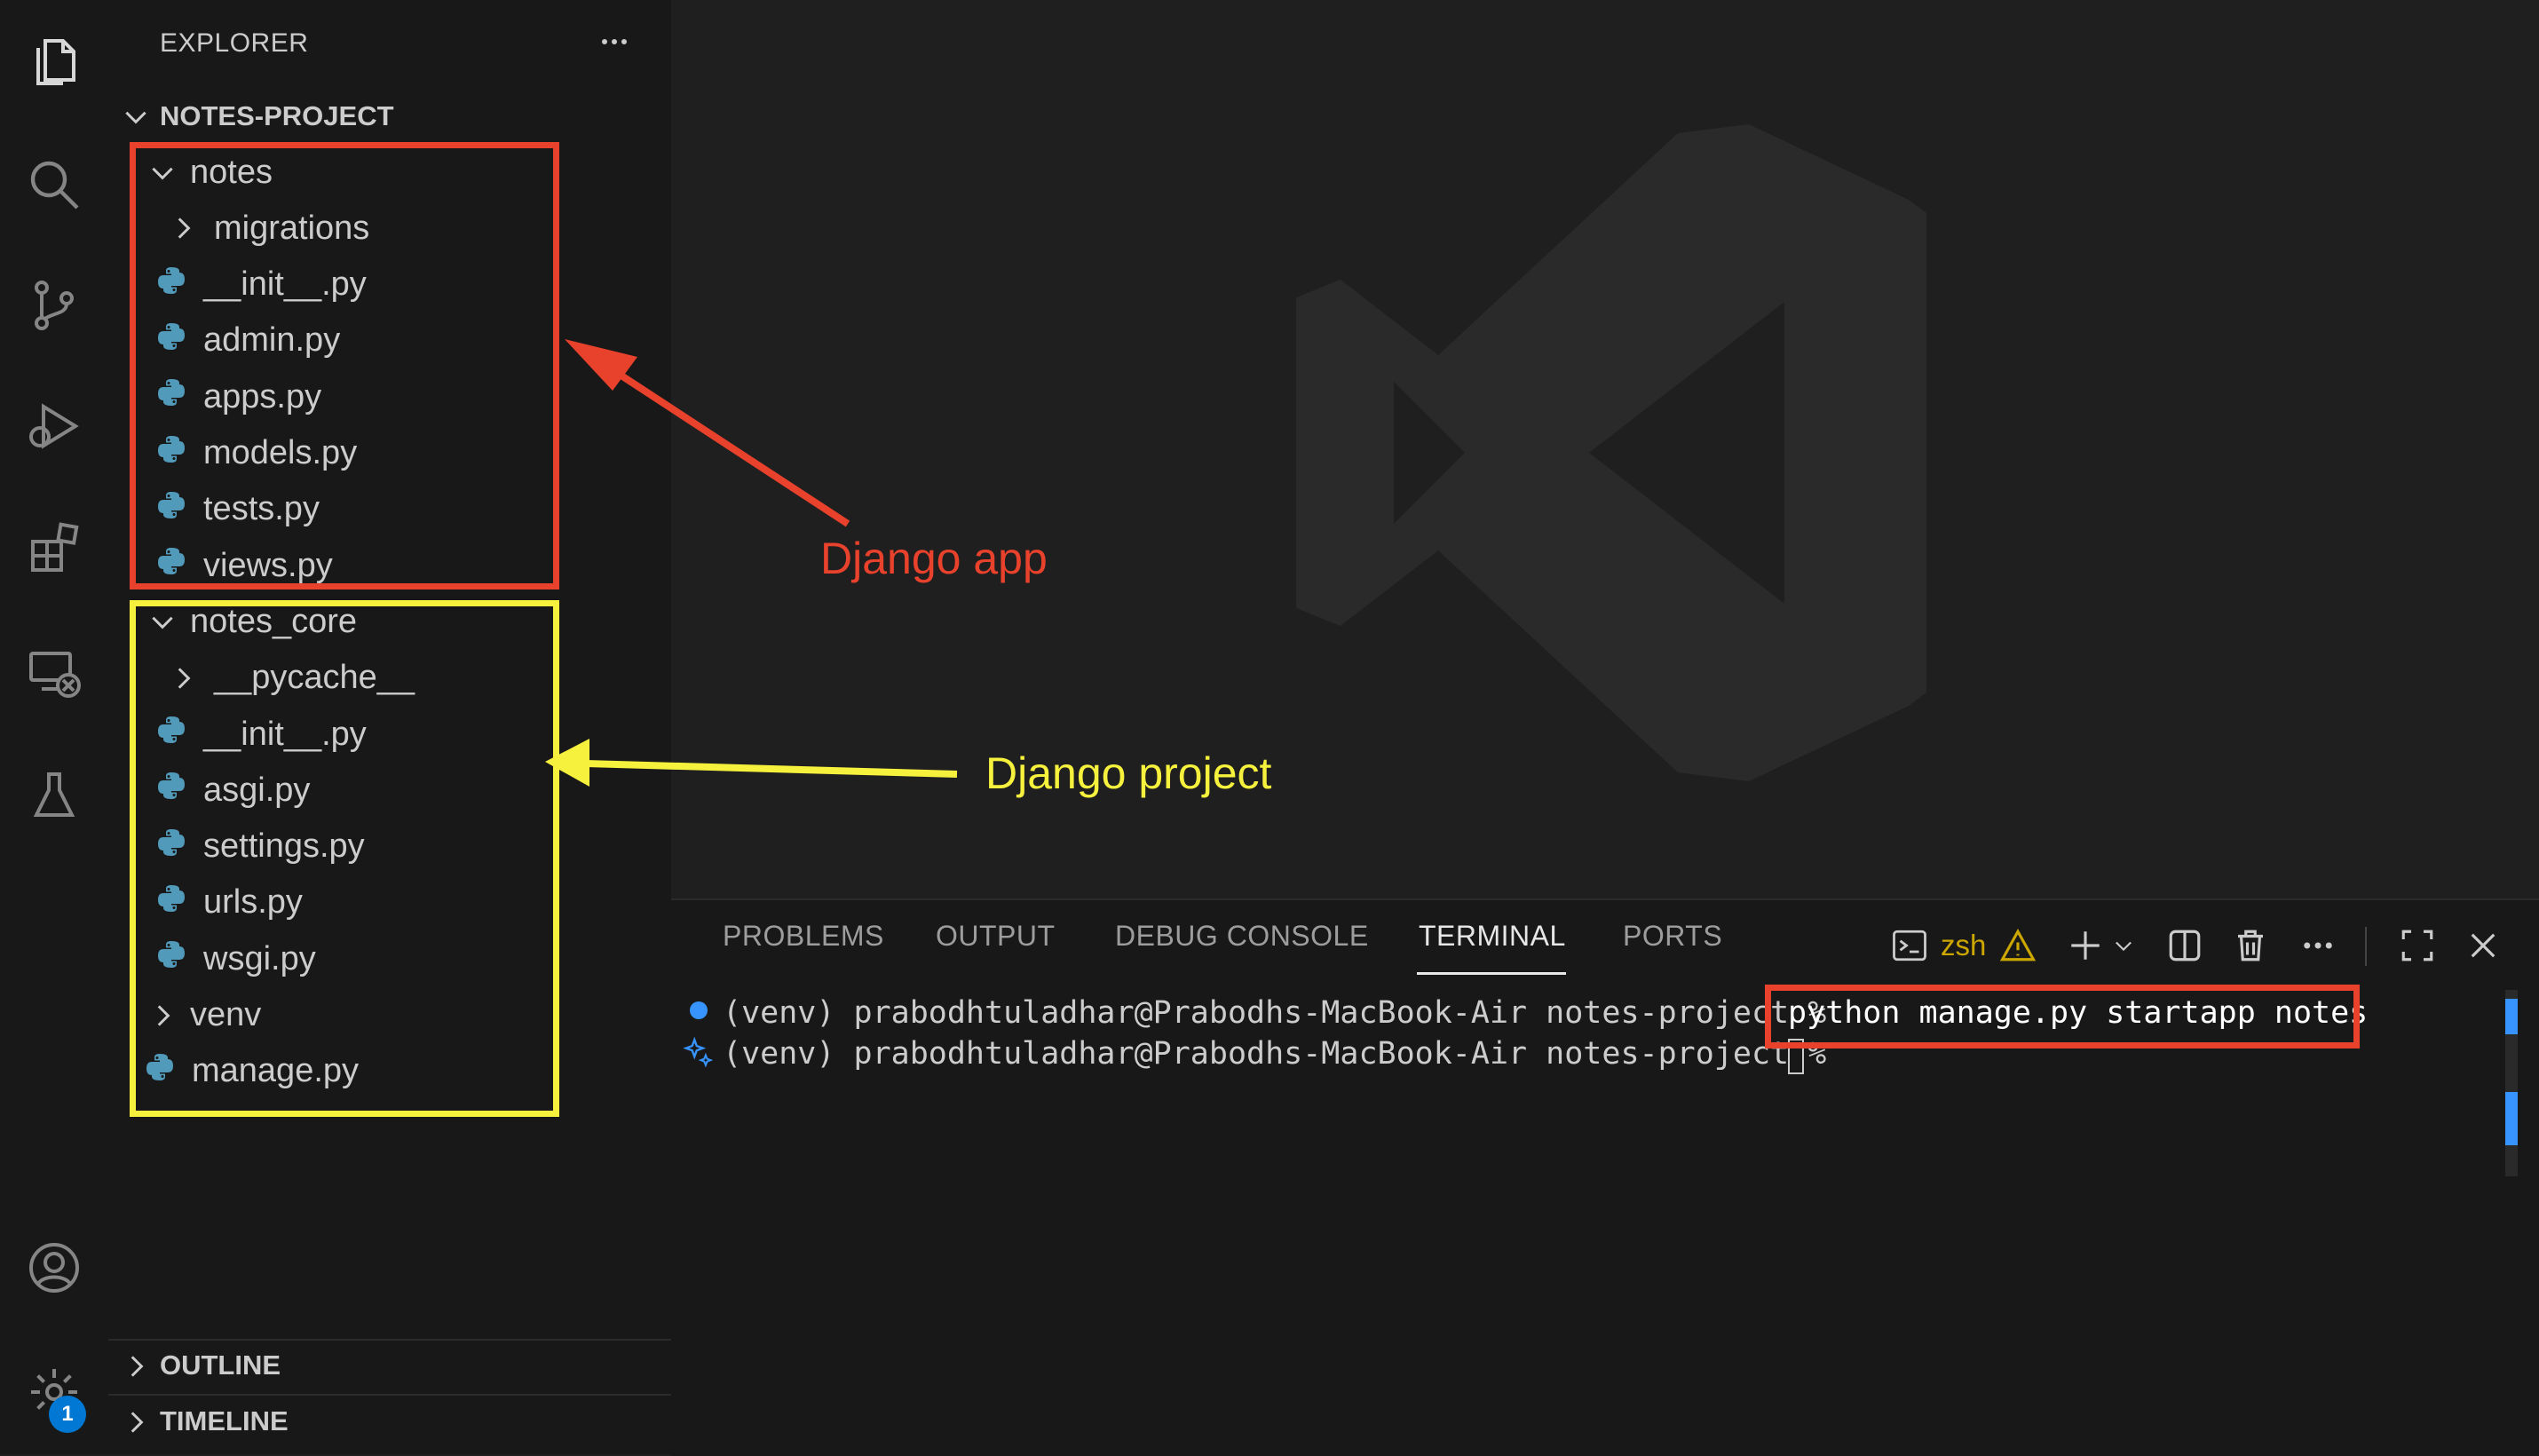 Image resolution: width=2539 pixels, height=1456 pixels. What do you see at coordinates (2085, 945) in the screenshot?
I see `add-icon` at bounding box center [2085, 945].